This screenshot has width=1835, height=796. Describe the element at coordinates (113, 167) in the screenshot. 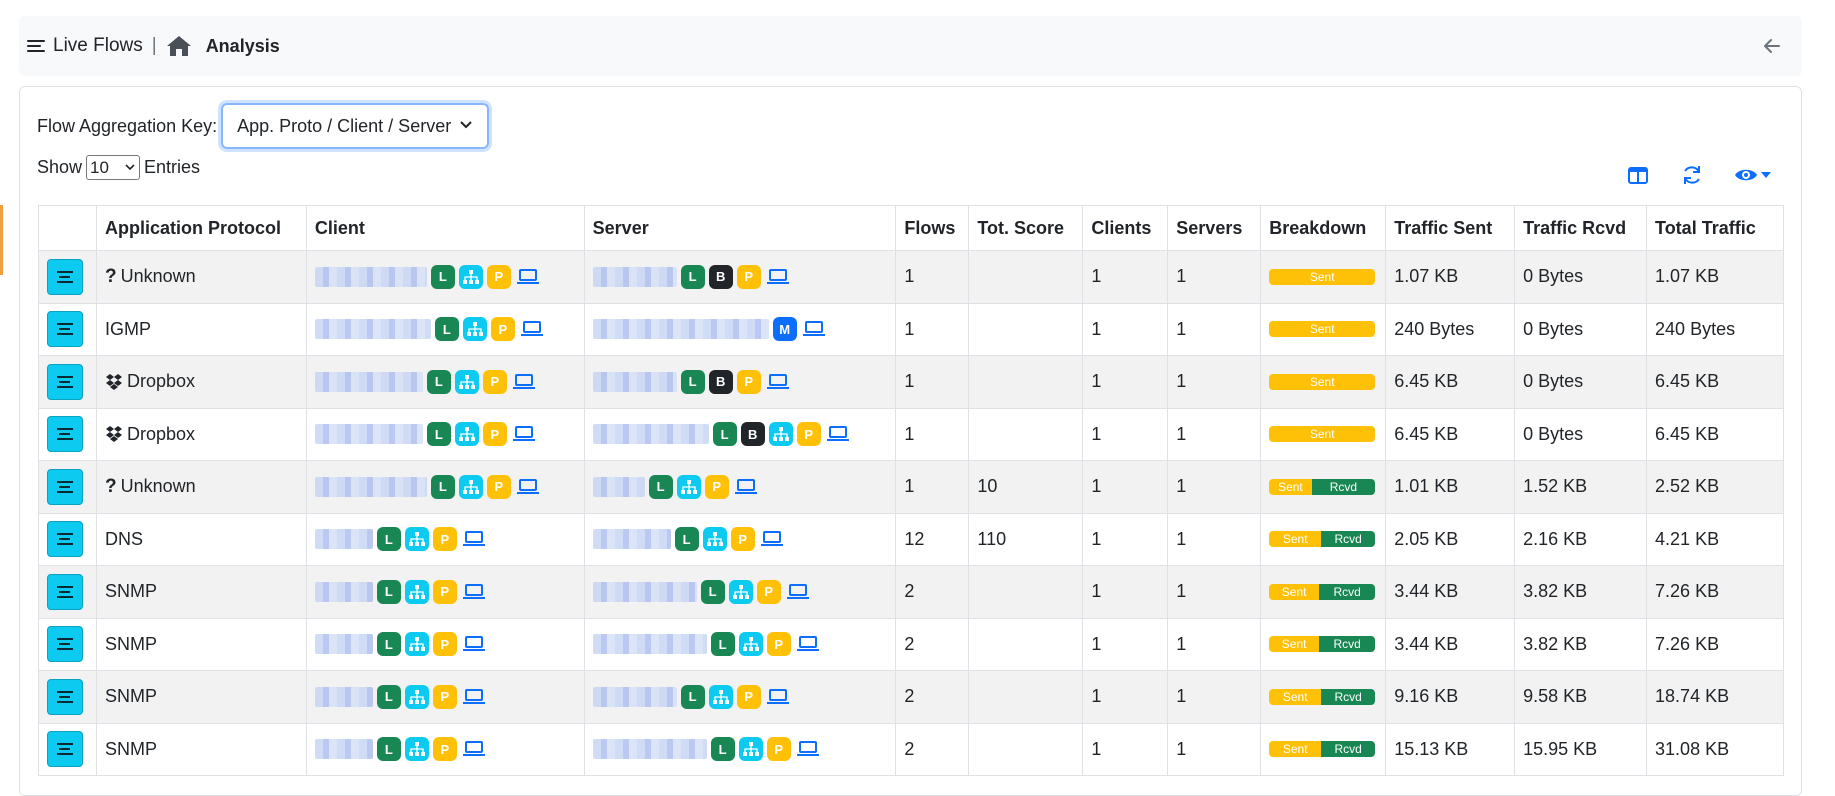

I see `entries-select: 10` at that location.